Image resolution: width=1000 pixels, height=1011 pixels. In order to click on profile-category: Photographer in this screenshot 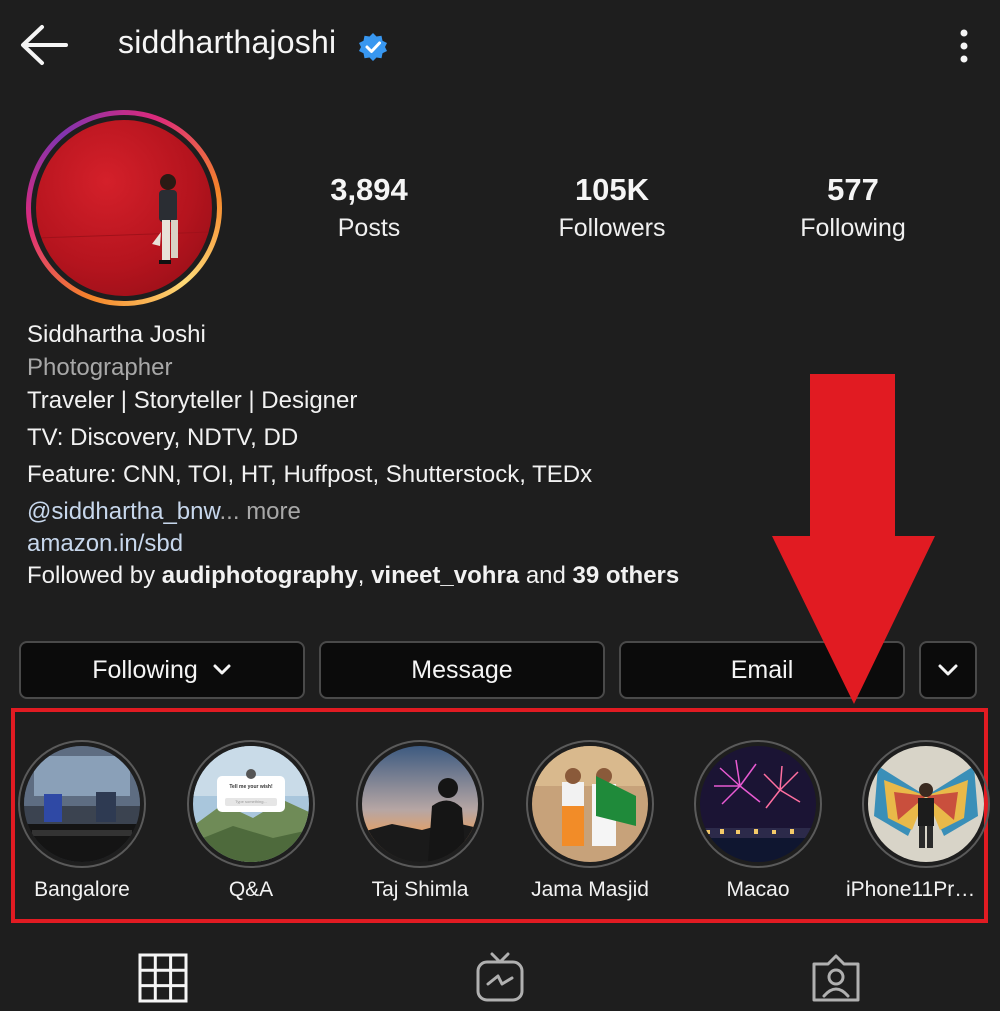, I will do `click(100, 367)`.